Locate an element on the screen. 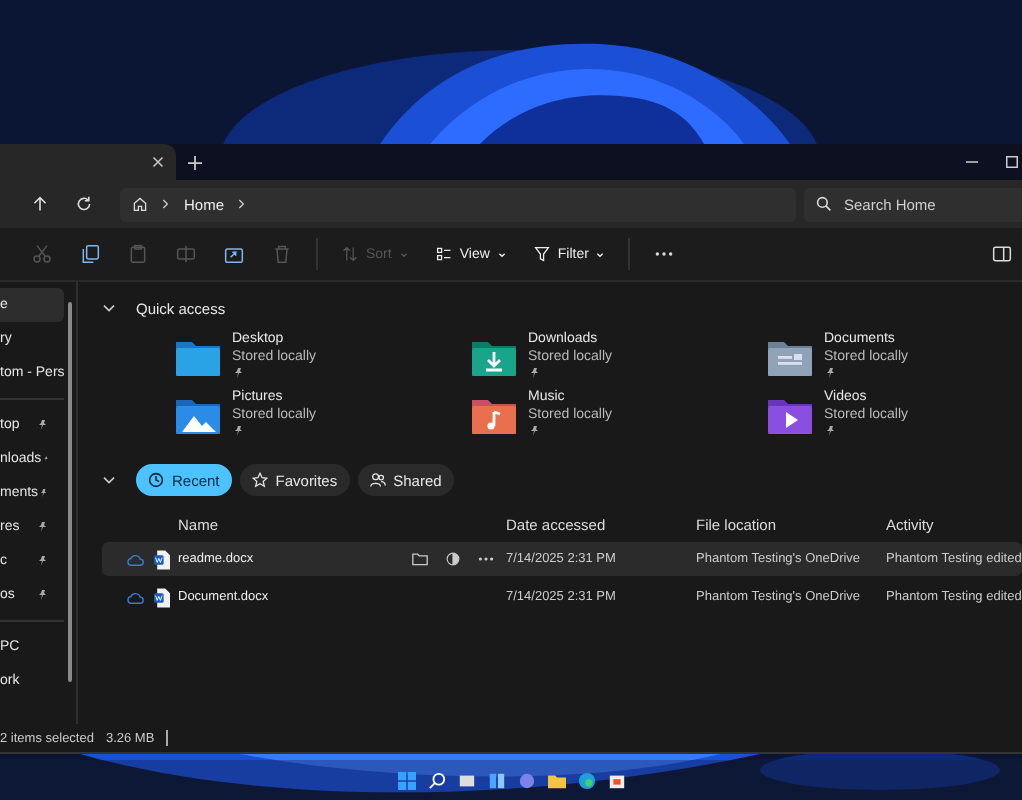 Image resolution: width=1022 pixels, height=800 pixels. download-folder-icon is located at coordinates (494, 358).